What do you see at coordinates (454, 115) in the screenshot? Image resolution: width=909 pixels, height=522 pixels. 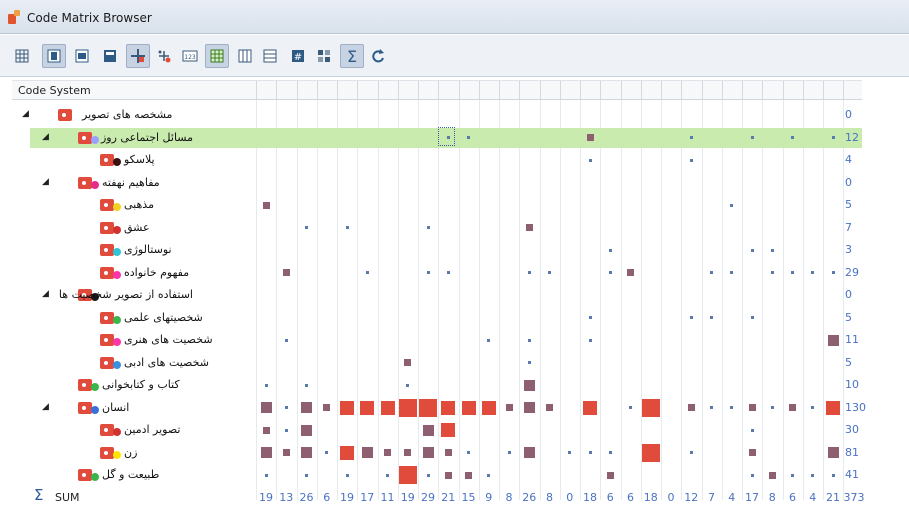 I see `code-row: ◢ مشخصه های تصویر 0` at bounding box center [454, 115].